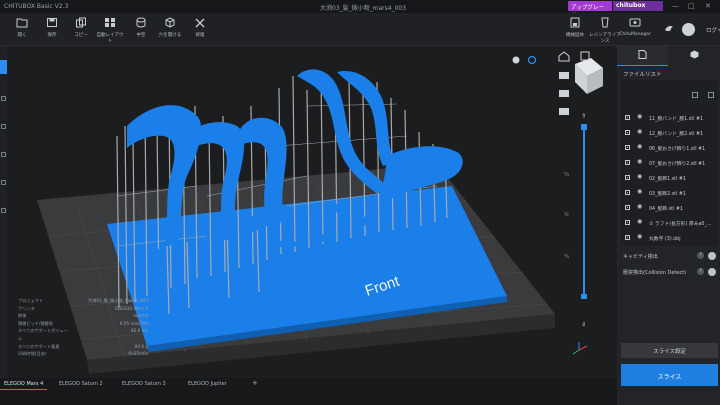  I want to click on support-tool-icon, so click(3, 210).